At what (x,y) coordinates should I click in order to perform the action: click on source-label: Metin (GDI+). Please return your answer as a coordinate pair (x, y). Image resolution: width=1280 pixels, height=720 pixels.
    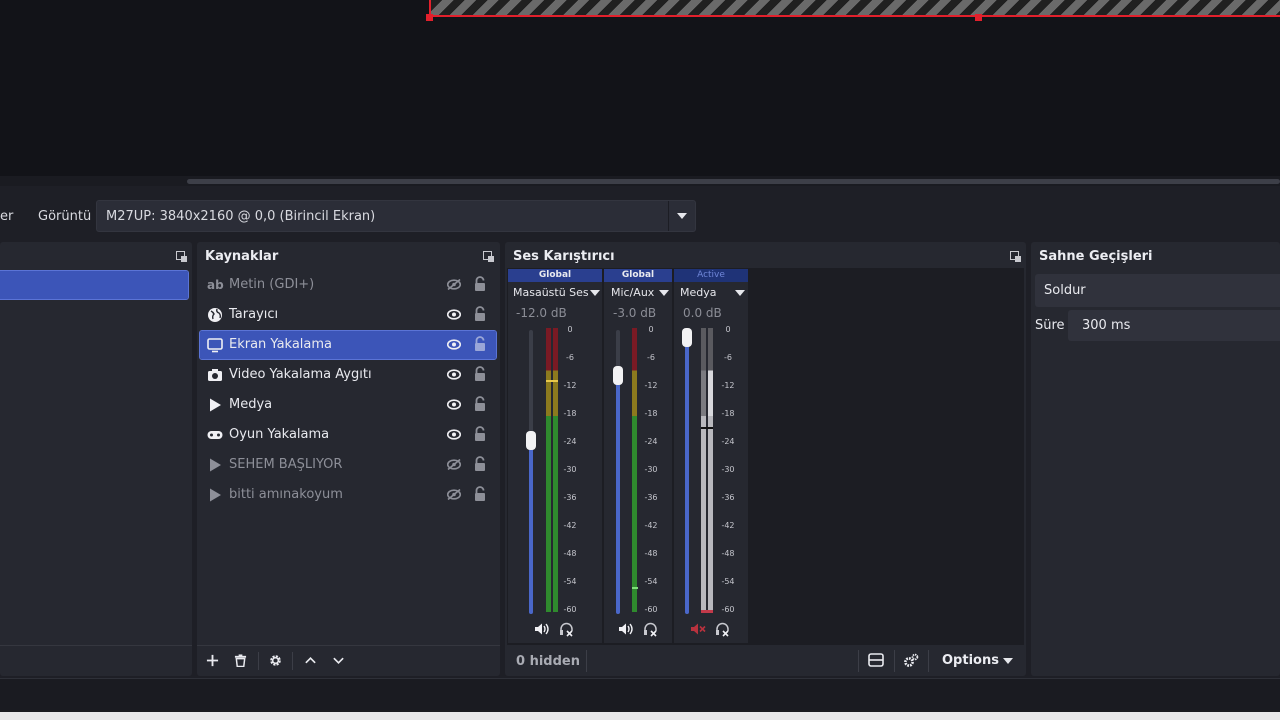
    Looking at the image, I should click on (272, 284).